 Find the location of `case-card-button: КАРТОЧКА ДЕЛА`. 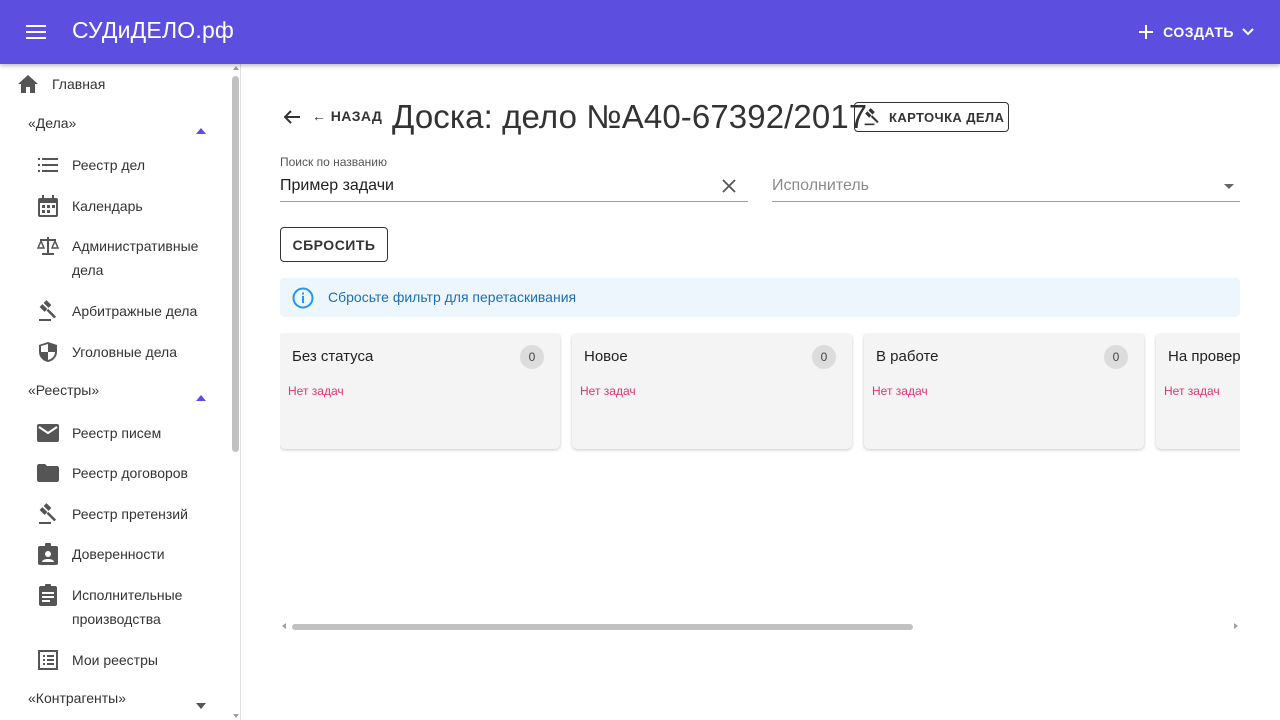

case-card-button: КАРТОЧКА ДЕЛА is located at coordinates (931, 117).